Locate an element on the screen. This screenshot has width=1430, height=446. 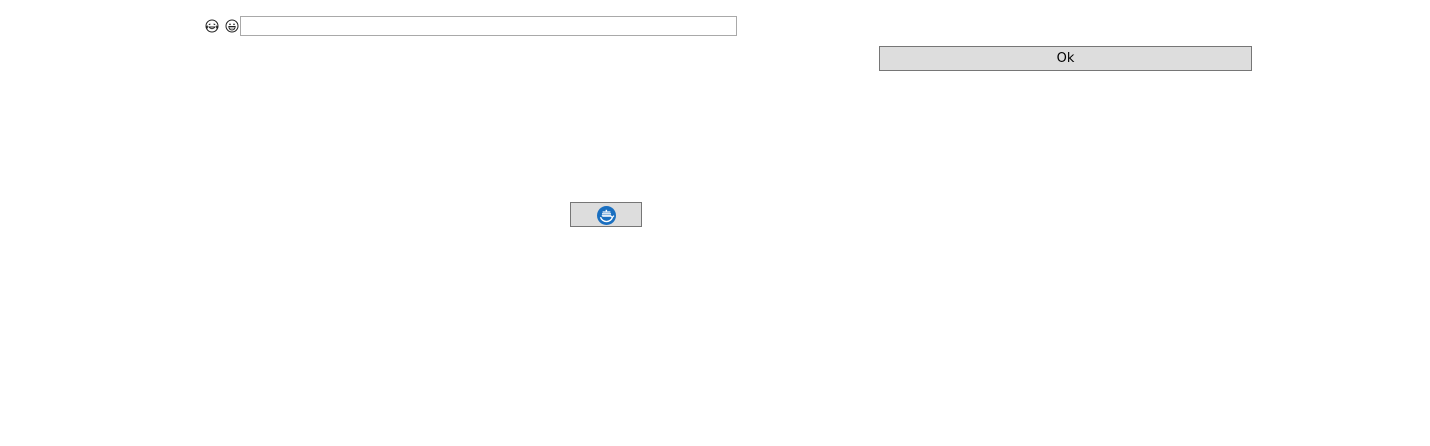
laughing-tears-face-icon is located at coordinates (212, 26).